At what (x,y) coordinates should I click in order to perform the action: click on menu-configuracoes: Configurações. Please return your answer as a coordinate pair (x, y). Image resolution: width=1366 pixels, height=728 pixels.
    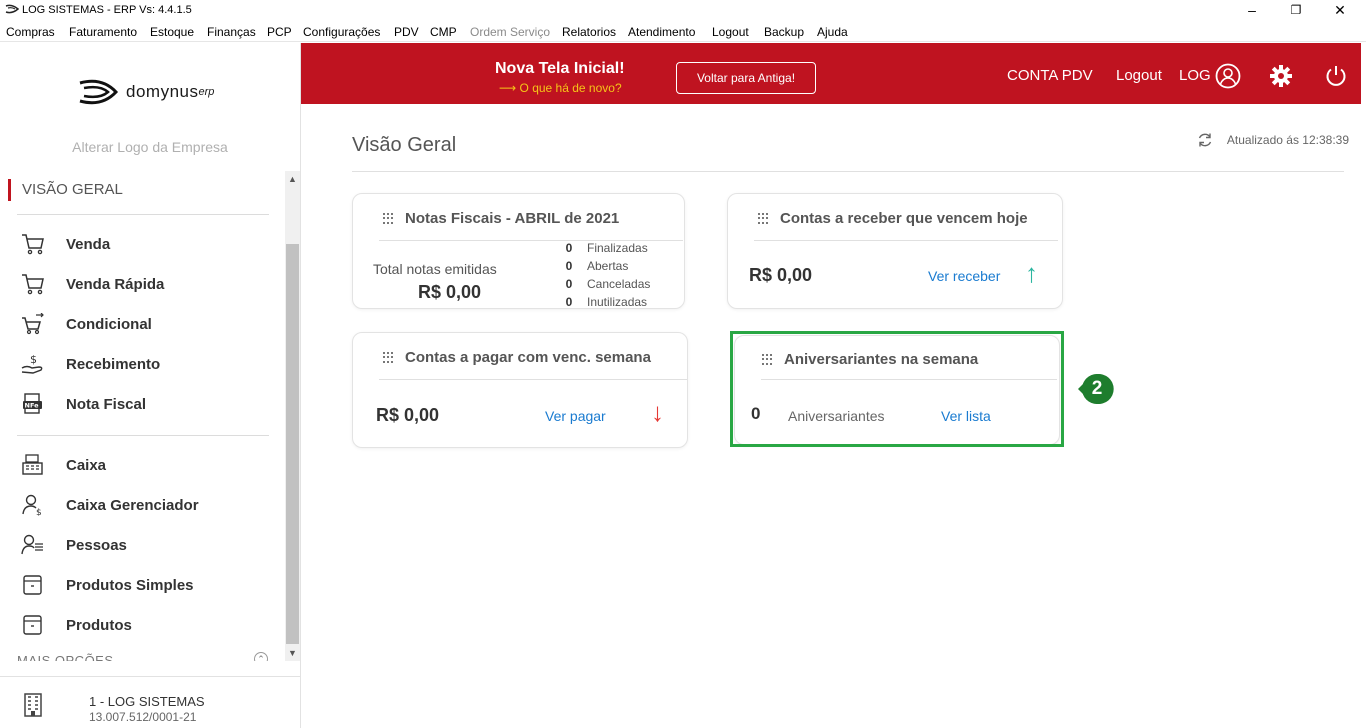
    Looking at the image, I should click on (341, 32).